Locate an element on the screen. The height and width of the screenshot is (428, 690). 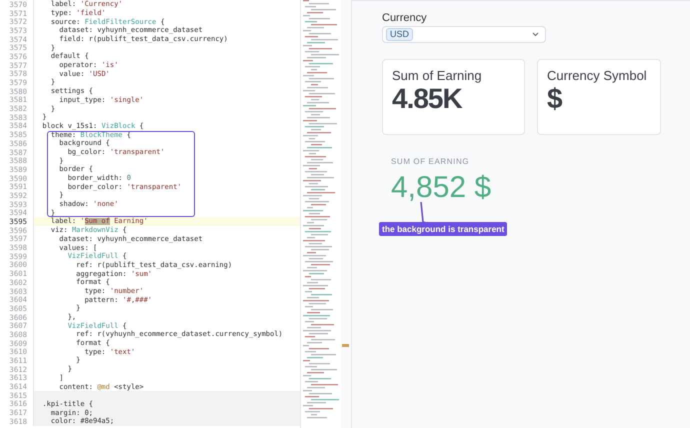
kpi-title: SUM OF EARNING is located at coordinates (430, 161).